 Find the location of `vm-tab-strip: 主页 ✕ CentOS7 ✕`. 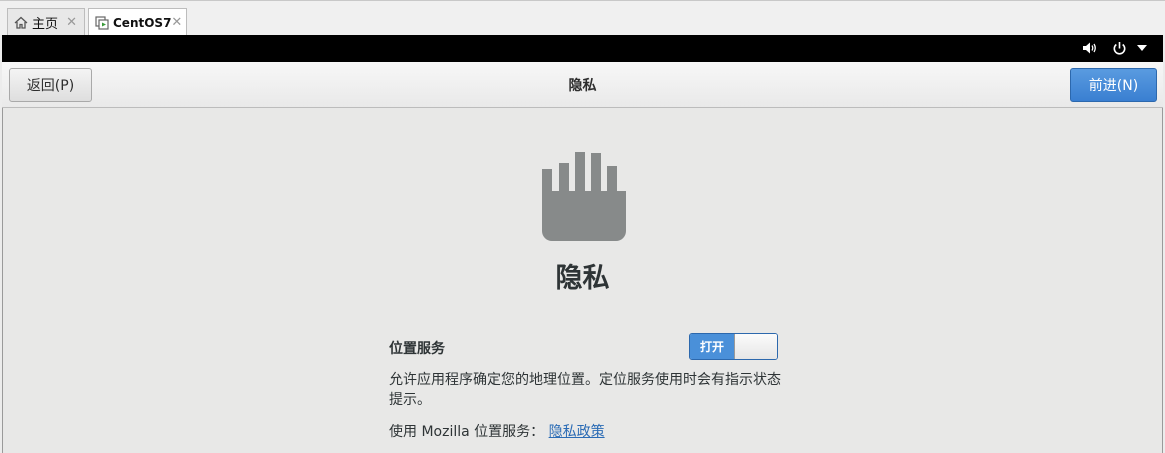

vm-tab-strip: 主页 ✕ CentOS7 ✕ is located at coordinates (582, 18).